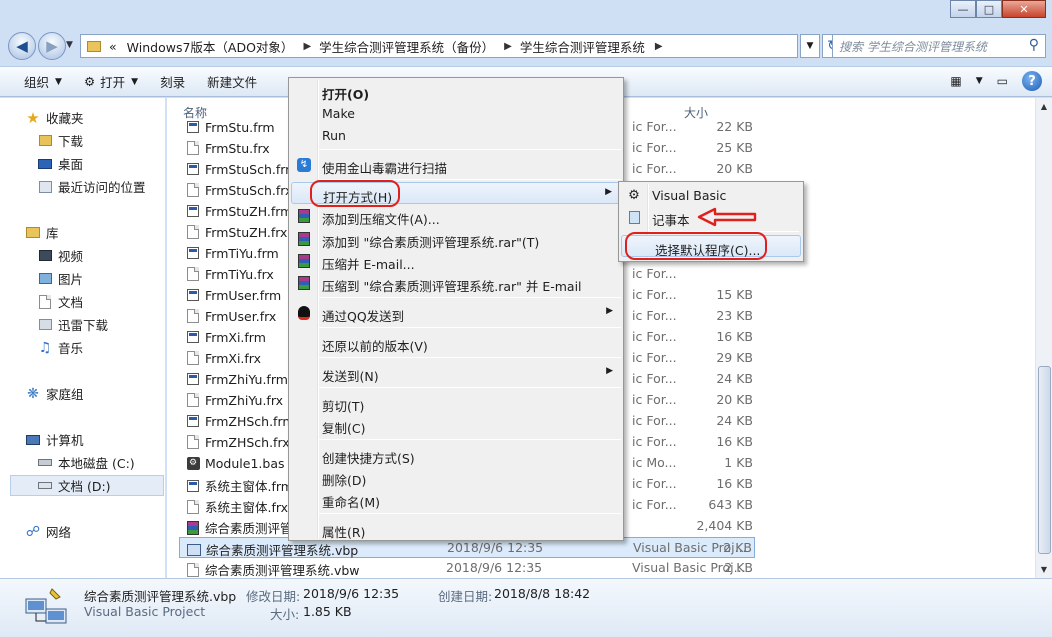 This screenshot has width=1052, height=637. What do you see at coordinates (247, 507) in the screenshot?
I see `file-name: 系统主窗体.frx` at bounding box center [247, 507].